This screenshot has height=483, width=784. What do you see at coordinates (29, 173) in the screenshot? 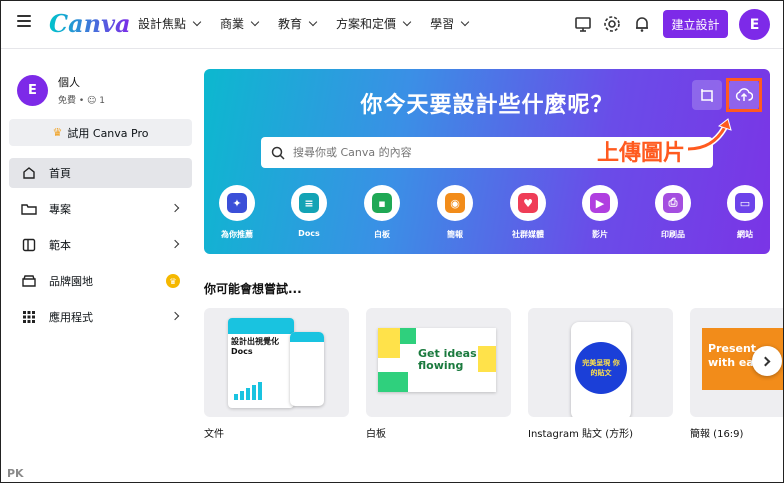
I see `home-icon` at bounding box center [29, 173].